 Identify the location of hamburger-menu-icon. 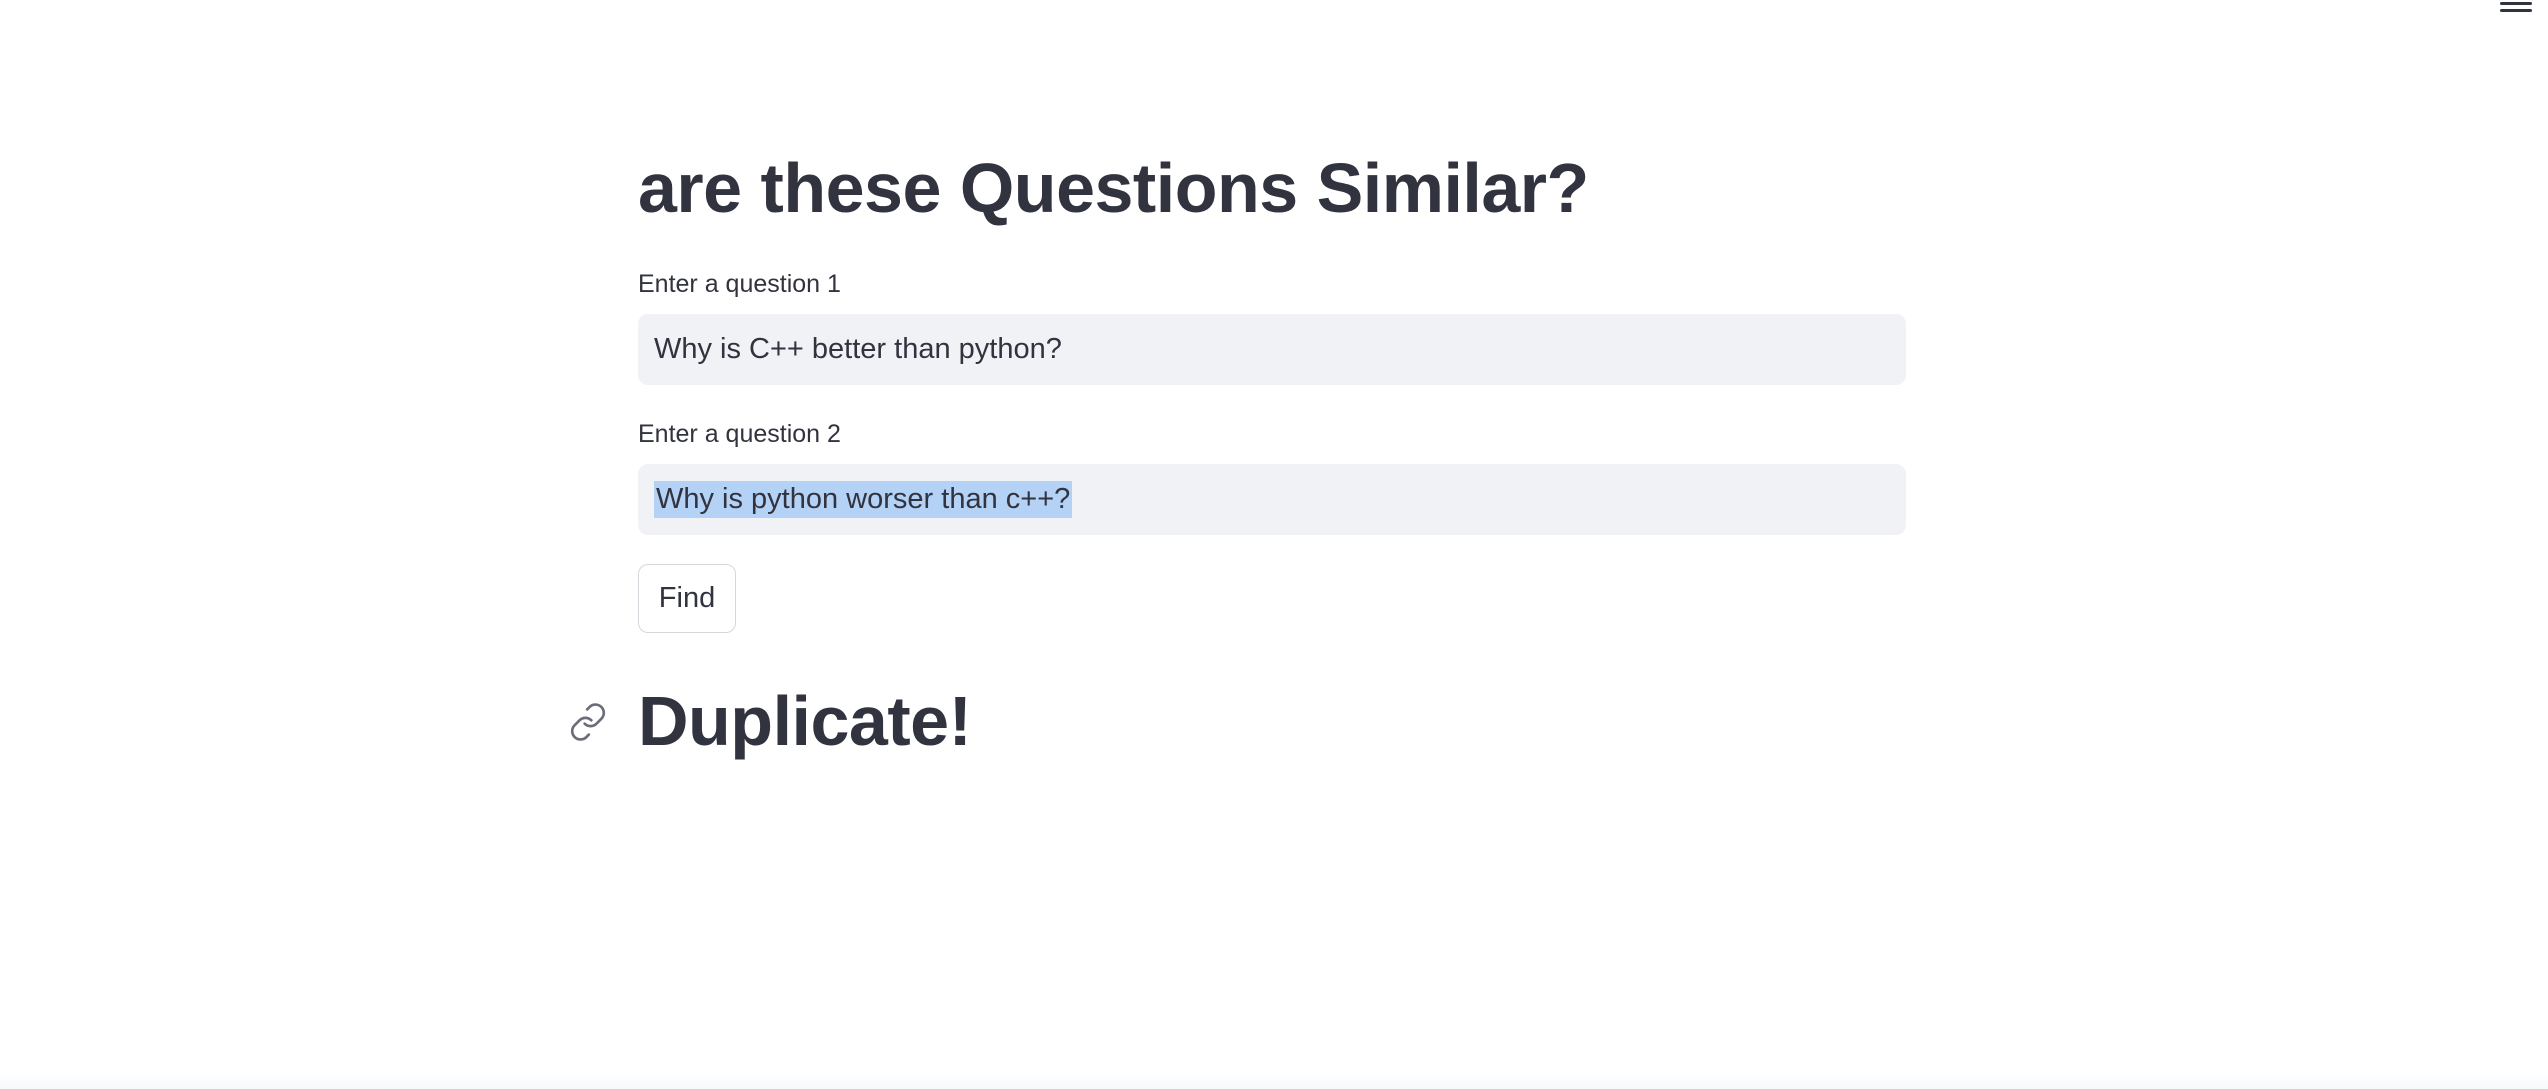
(2516, 9).